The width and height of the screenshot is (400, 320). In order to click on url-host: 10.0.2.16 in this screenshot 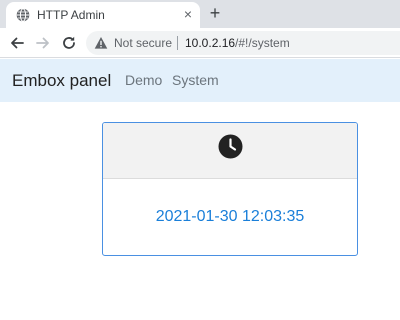, I will do `click(210, 43)`.